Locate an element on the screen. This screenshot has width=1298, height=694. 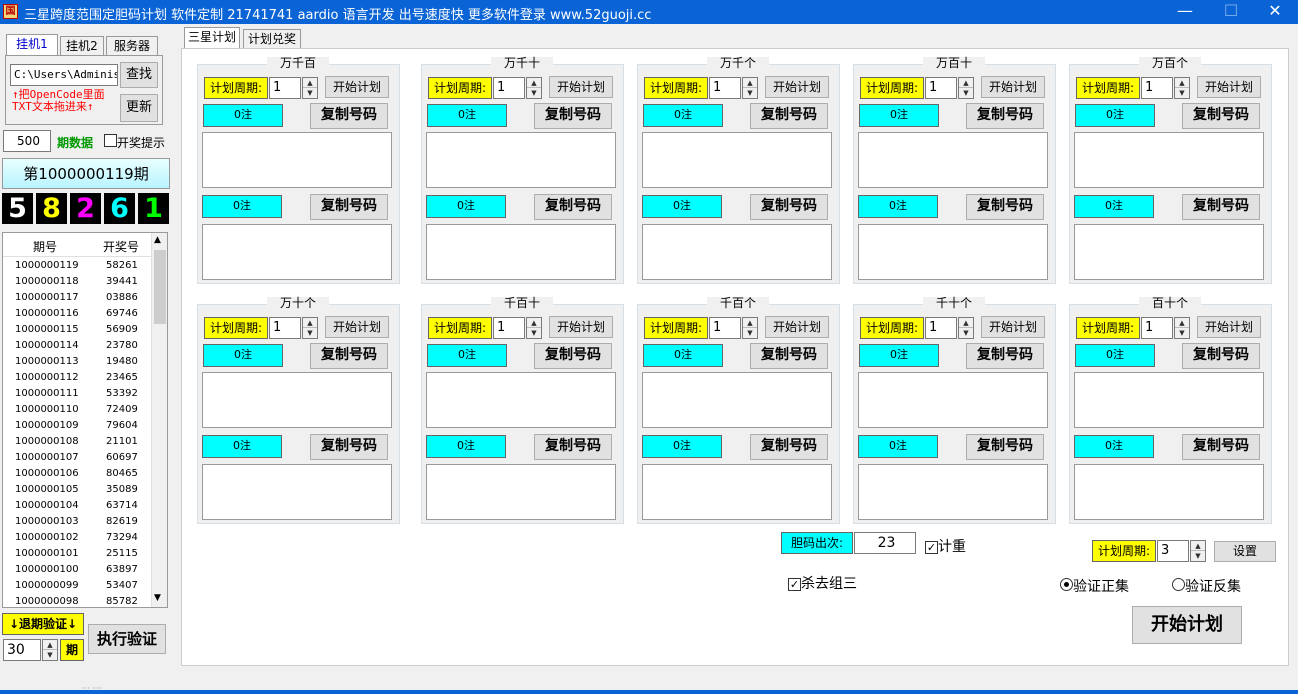
bottom-period-spinner: ▲ ▼ is located at coordinates (1198, 551).